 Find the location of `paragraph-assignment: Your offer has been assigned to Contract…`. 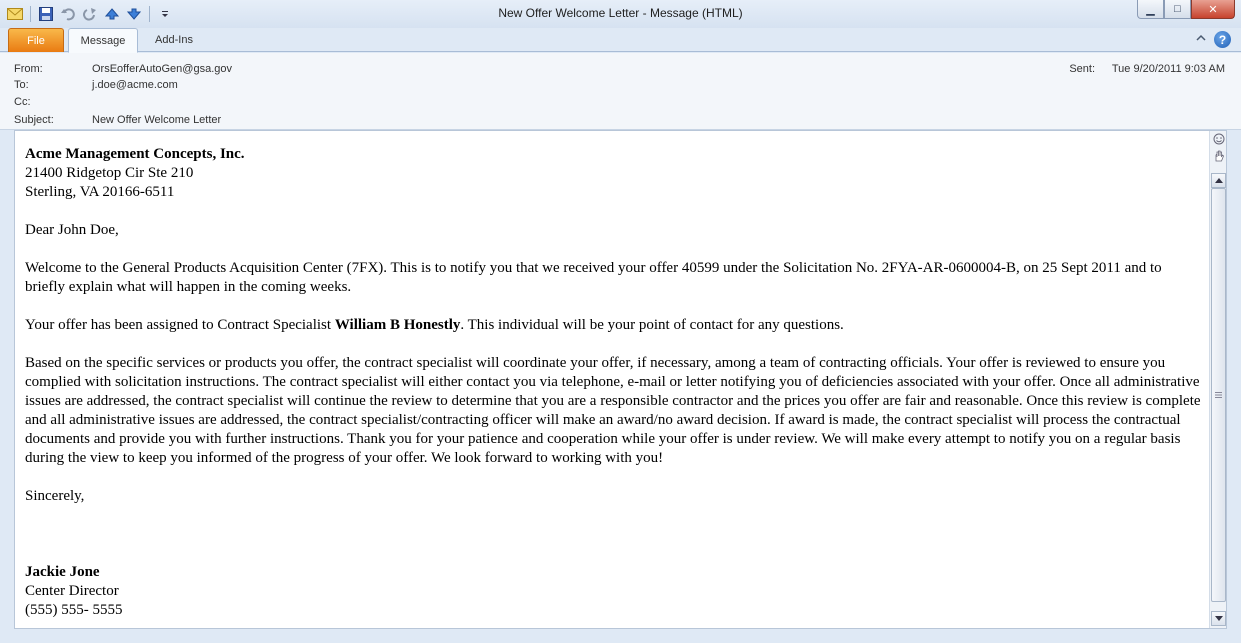

paragraph-assignment: Your offer has been assigned to Contract… is located at coordinates (615, 325).